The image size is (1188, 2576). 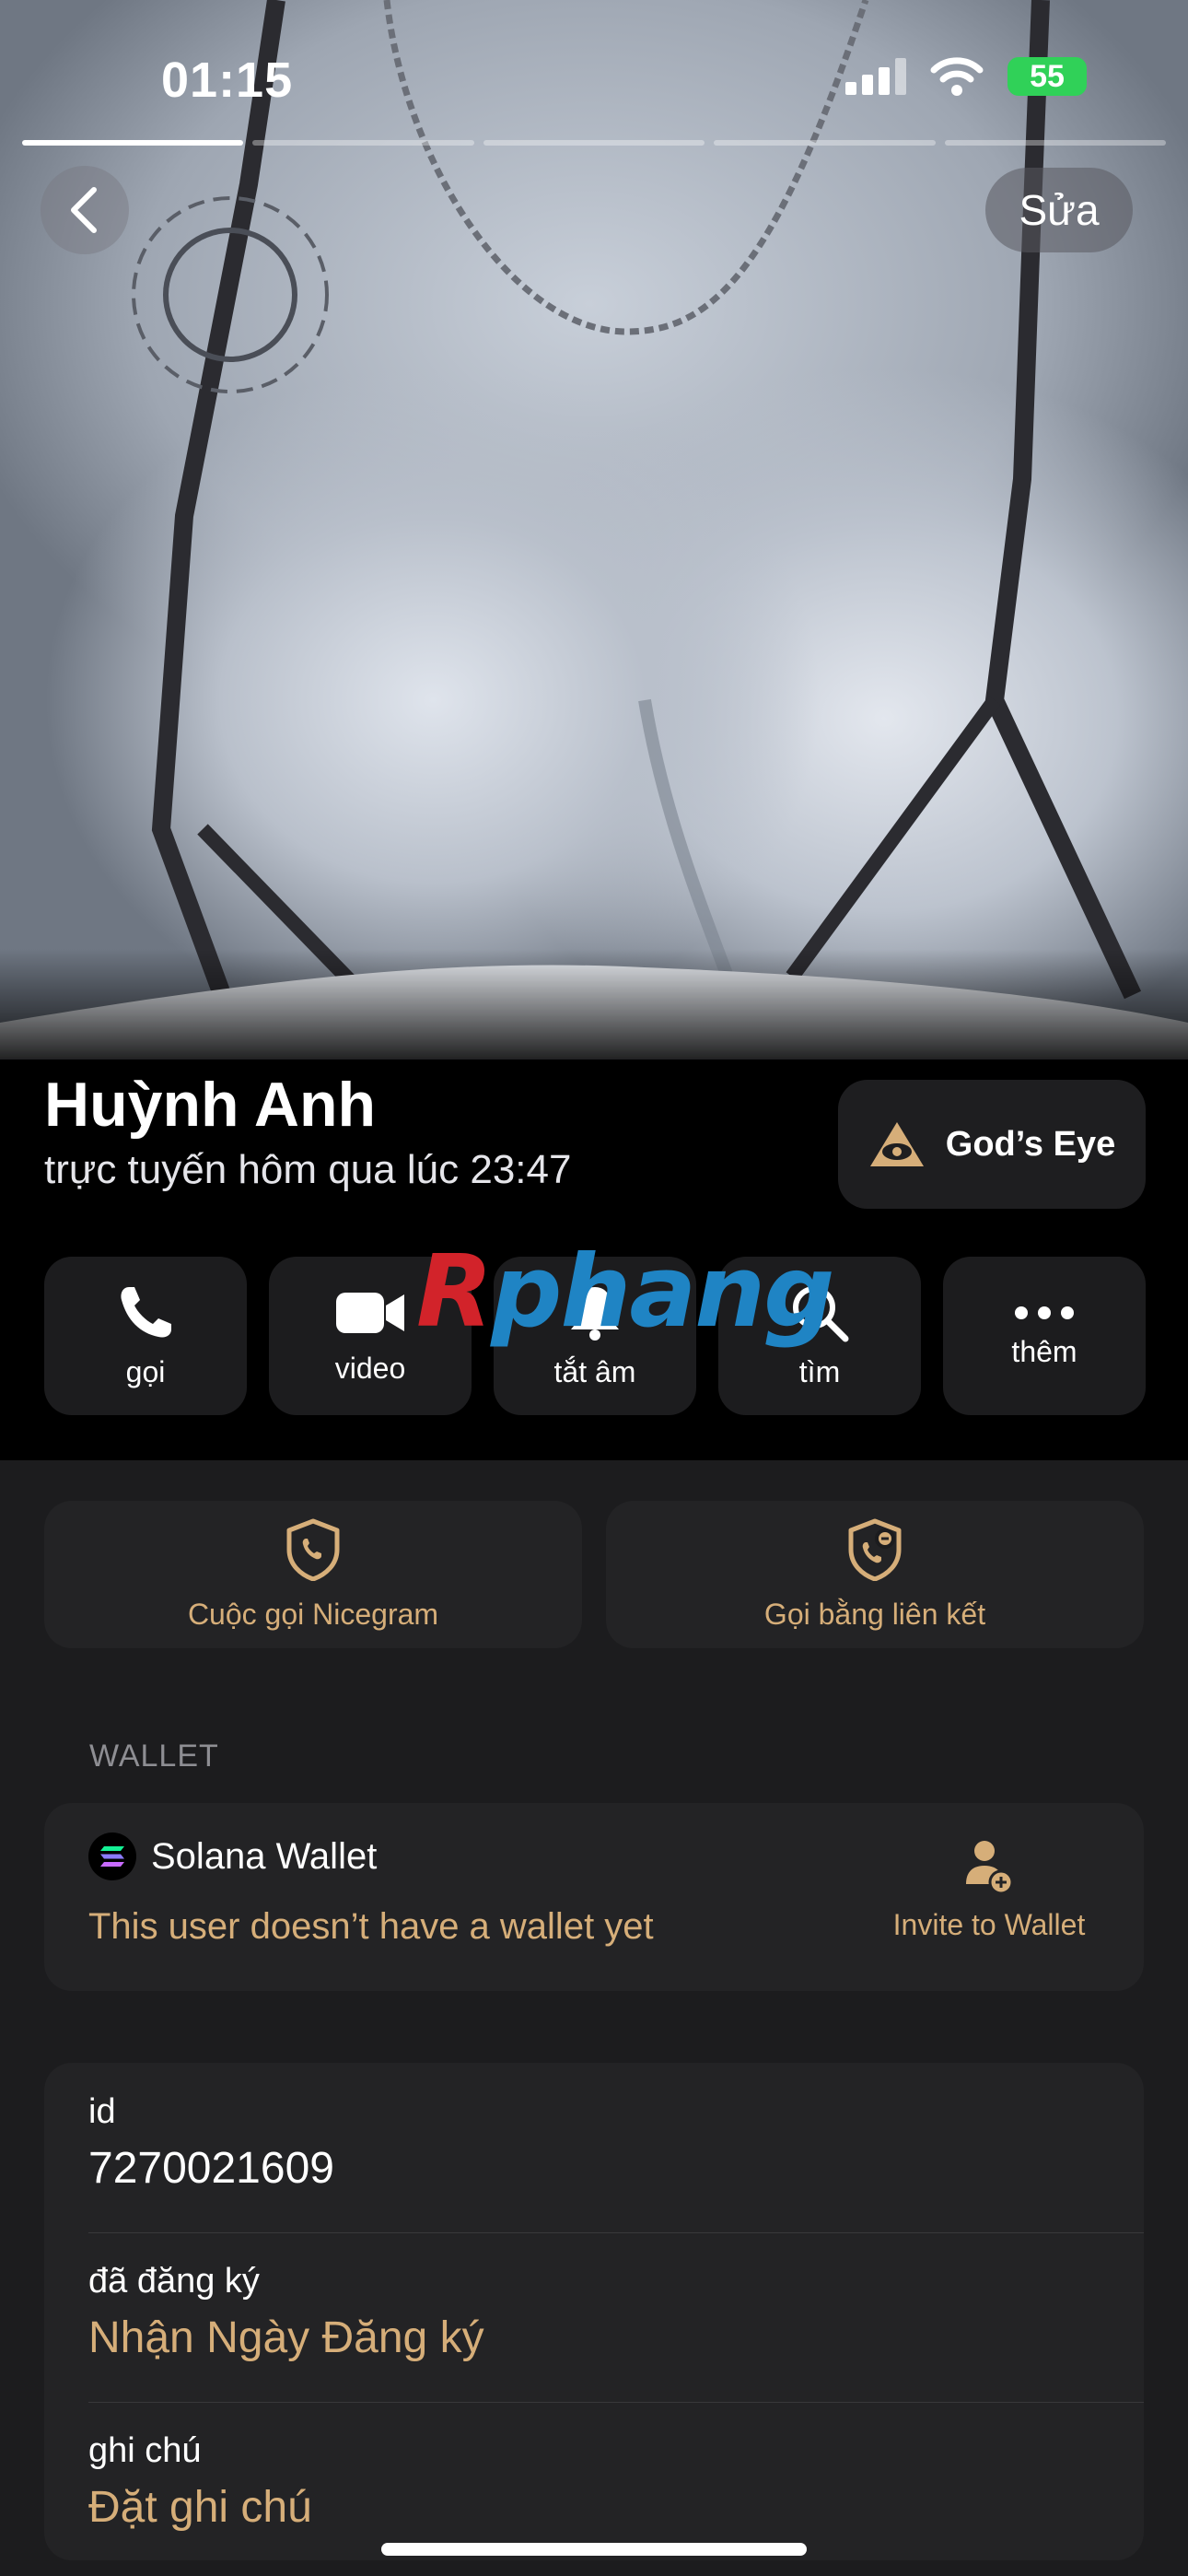 What do you see at coordinates (174, 2281) in the screenshot?
I see `registered-label: đã đăng ký` at bounding box center [174, 2281].